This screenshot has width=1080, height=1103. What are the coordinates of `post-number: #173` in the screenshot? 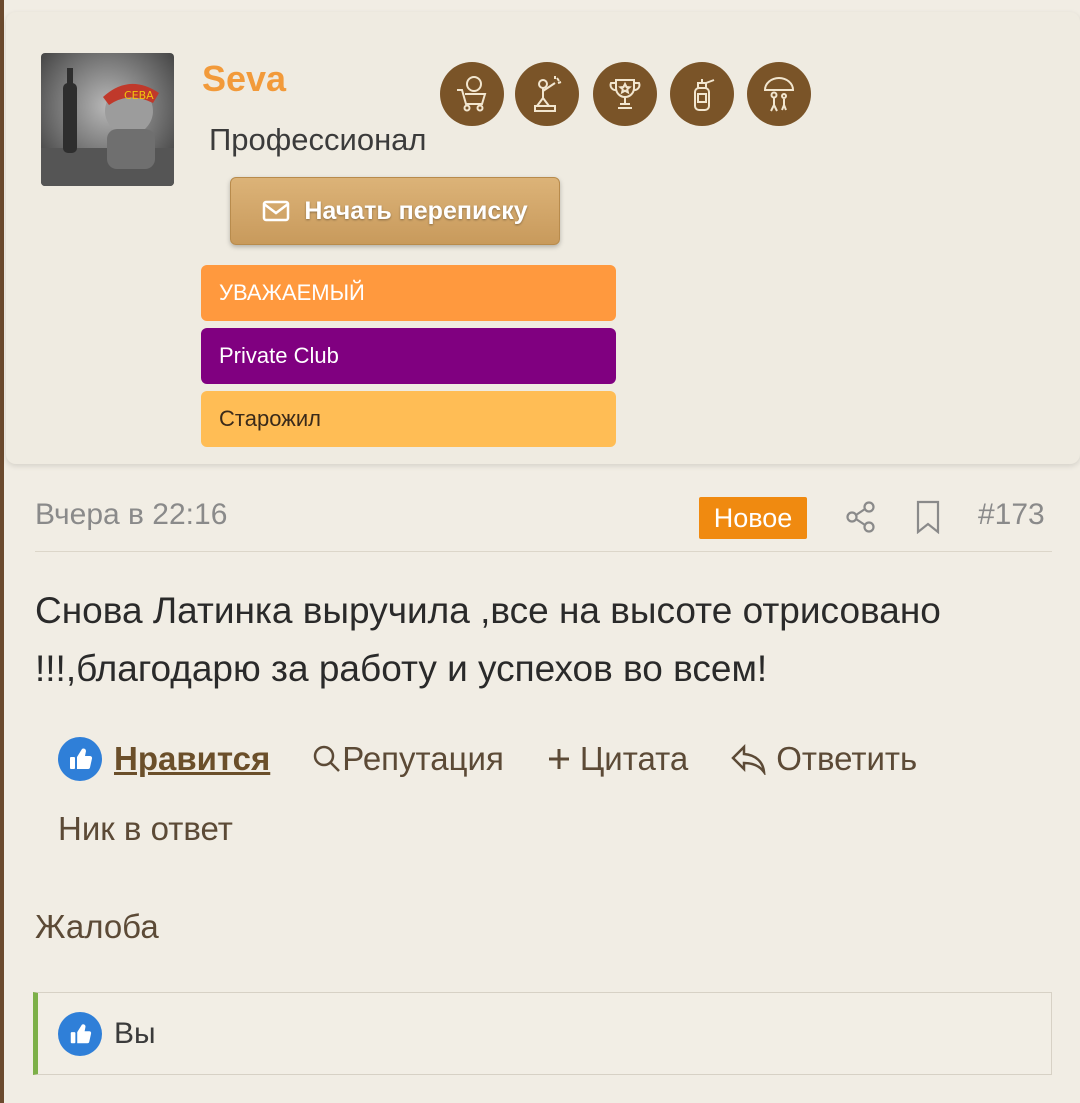 It's located at (1011, 515).